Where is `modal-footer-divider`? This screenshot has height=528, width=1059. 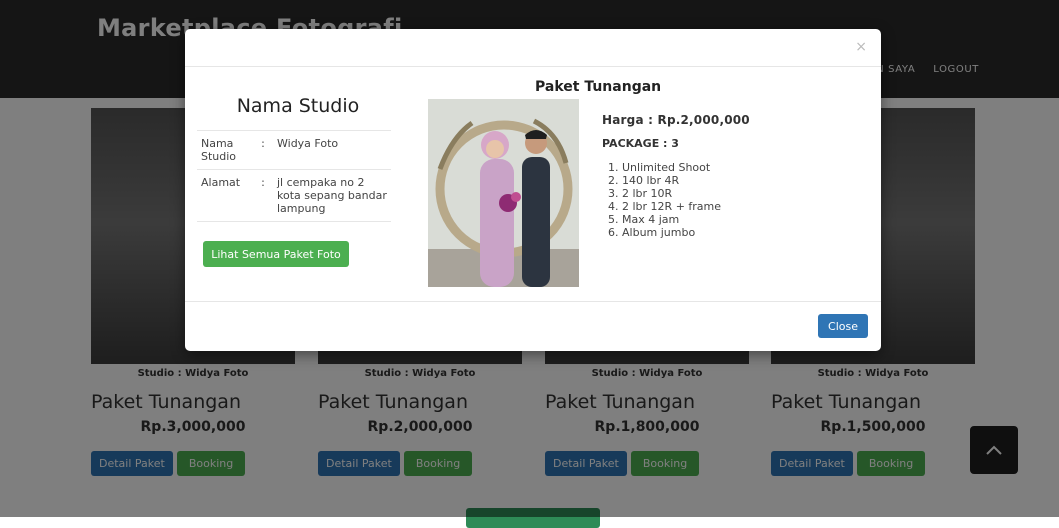 modal-footer-divider is located at coordinates (533, 301).